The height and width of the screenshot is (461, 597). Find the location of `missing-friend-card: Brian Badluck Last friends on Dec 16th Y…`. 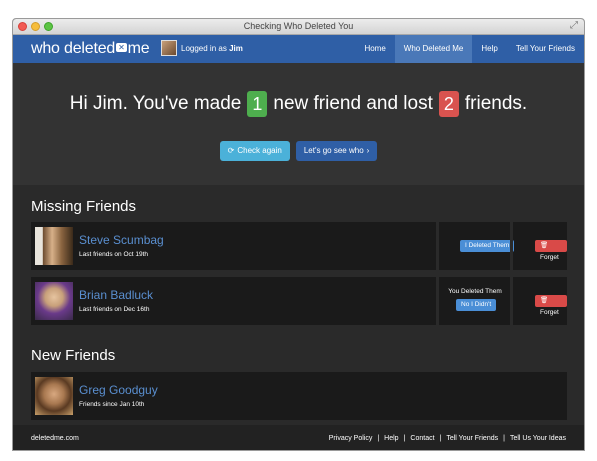

missing-friend-card: Brian Badluck Last friends on Dec 16th Y… is located at coordinates (299, 301).